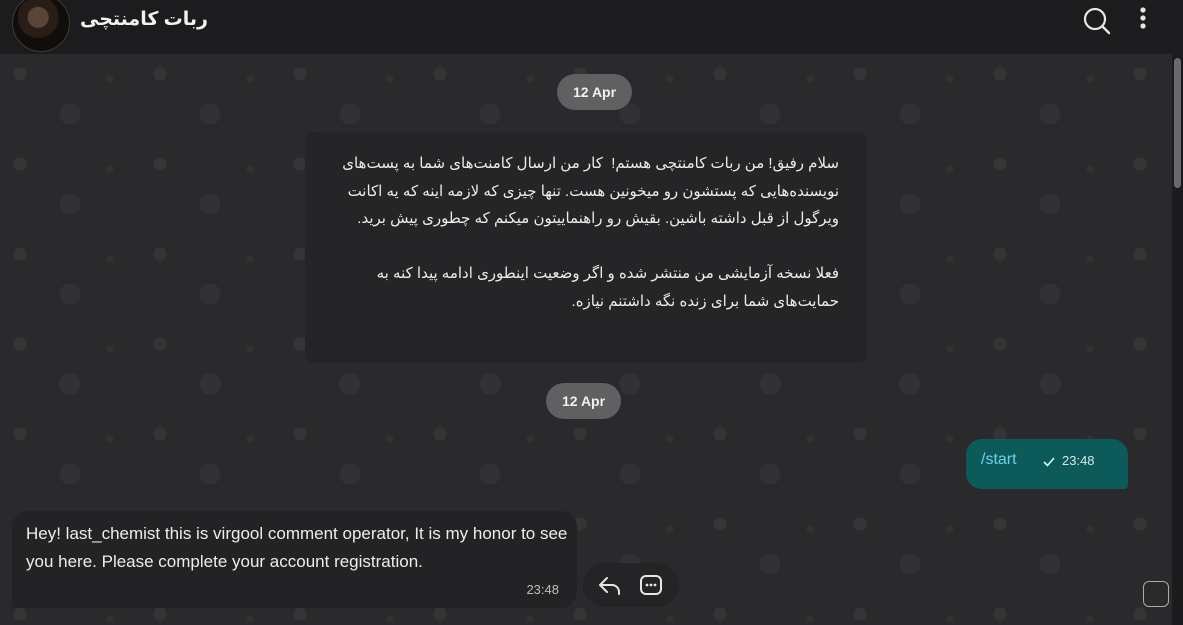  Describe the element at coordinates (41, 26) in the screenshot. I see `avatar` at that location.